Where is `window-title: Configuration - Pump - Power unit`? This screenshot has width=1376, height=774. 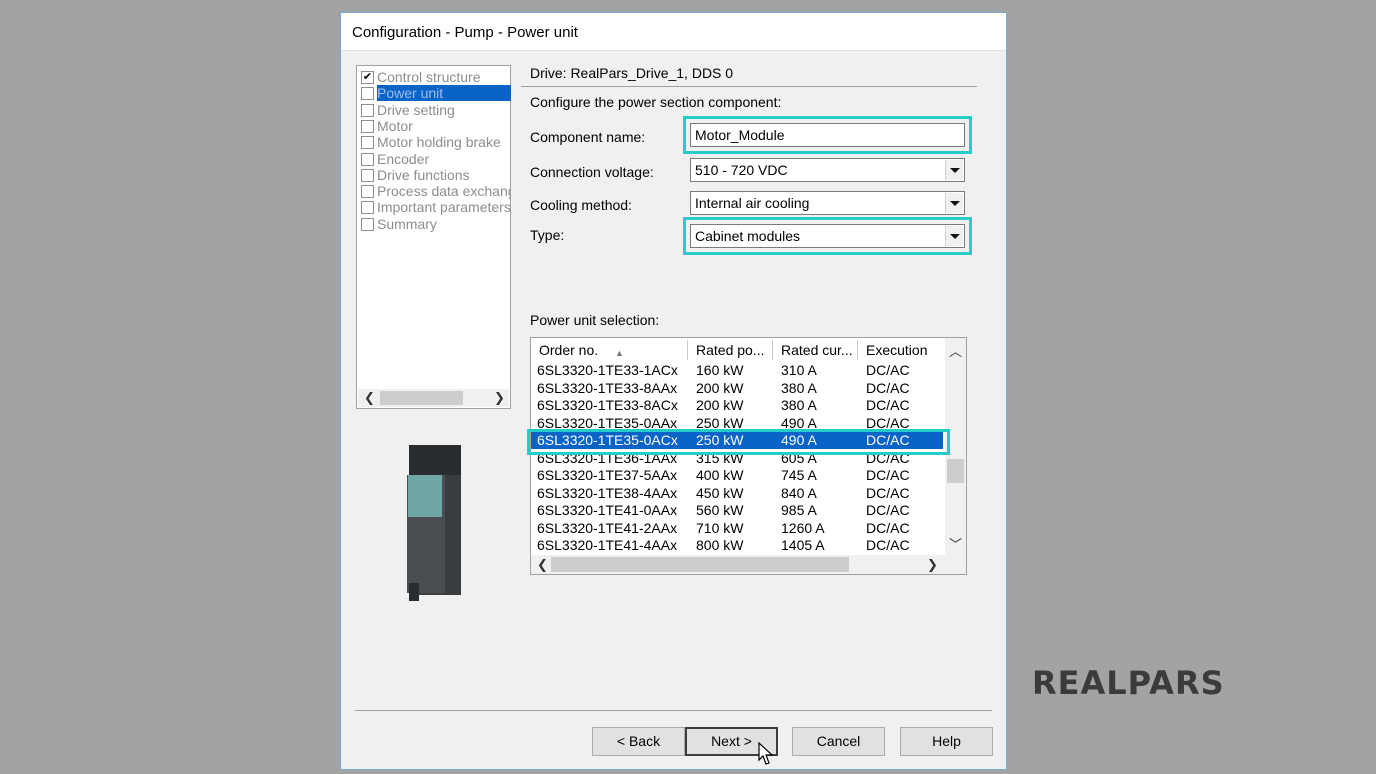 window-title: Configuration - Pump - Power unit is located at coordinates (465, 32).